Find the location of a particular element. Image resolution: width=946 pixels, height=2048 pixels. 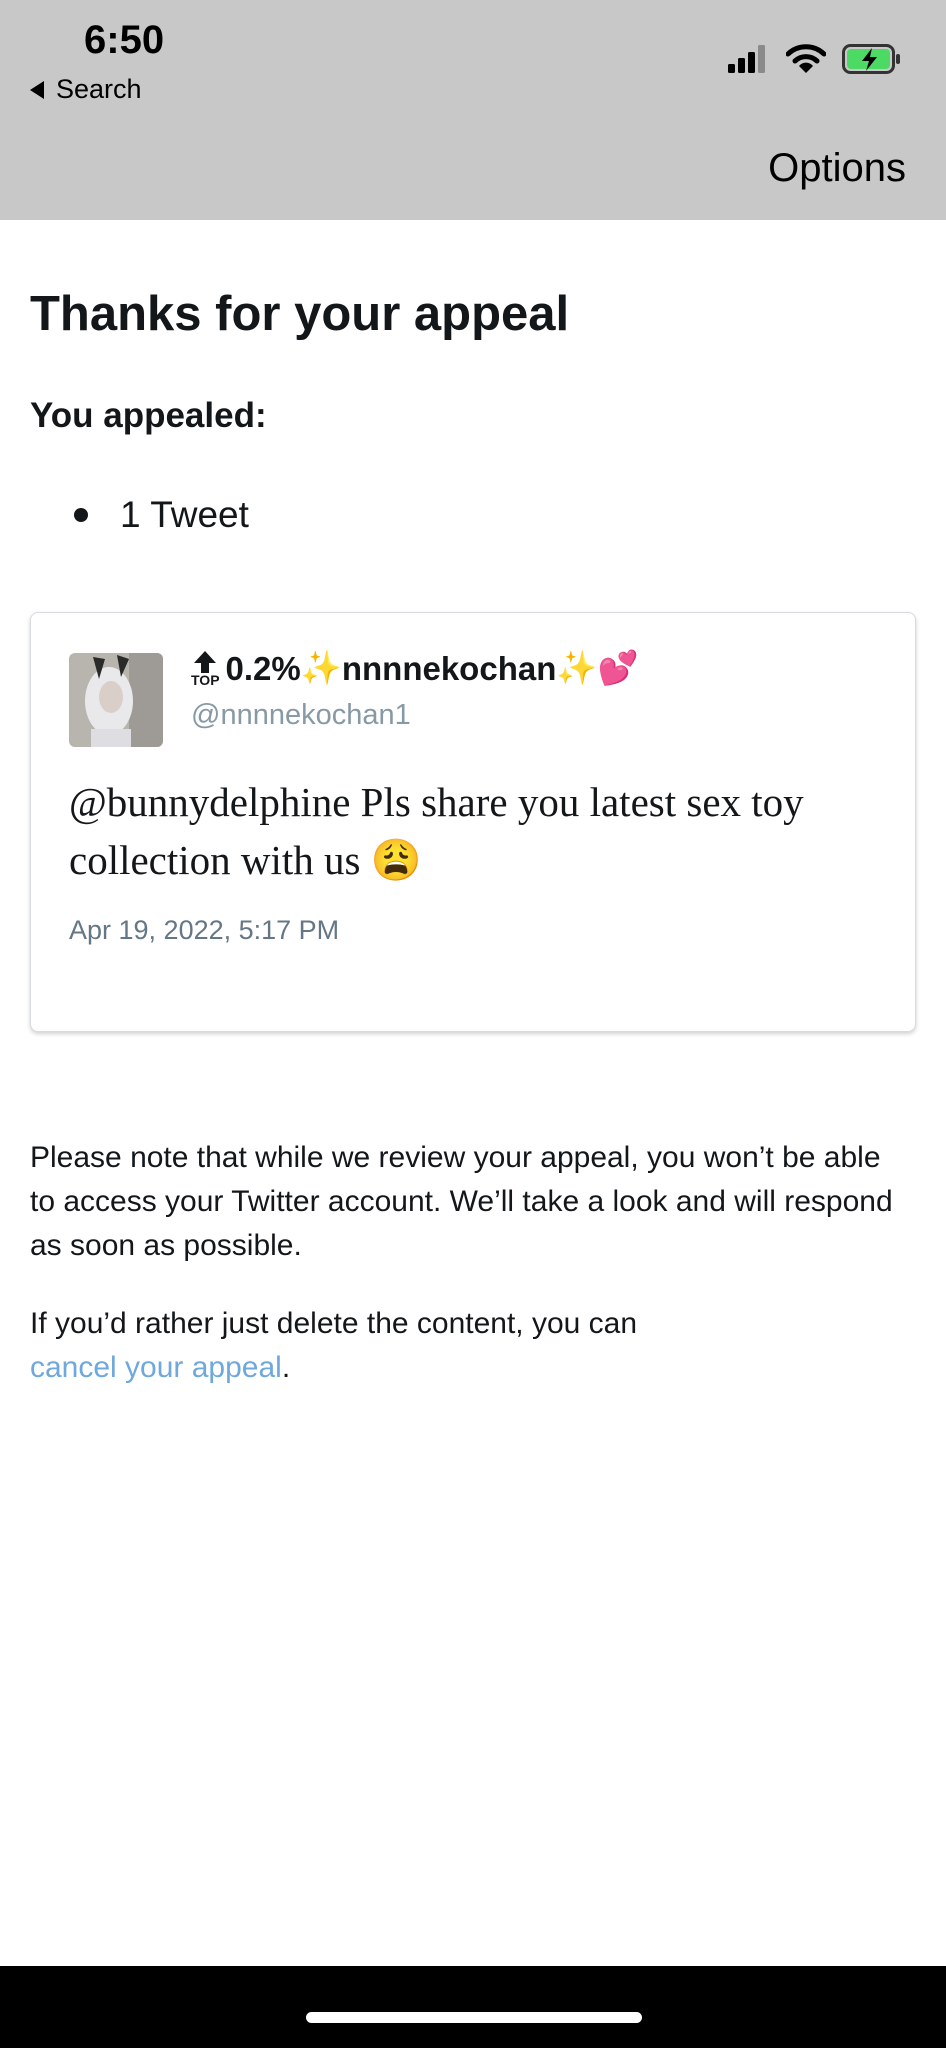

bullet-icon is located at coordinates (81, 515).